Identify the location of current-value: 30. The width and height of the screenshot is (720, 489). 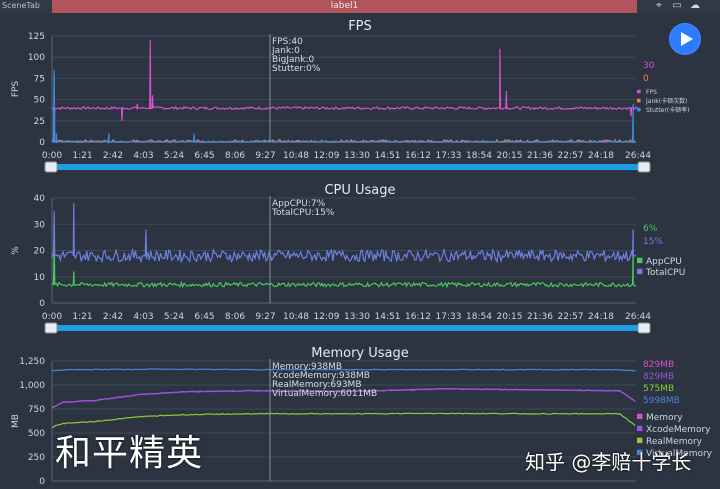
(649, 66).